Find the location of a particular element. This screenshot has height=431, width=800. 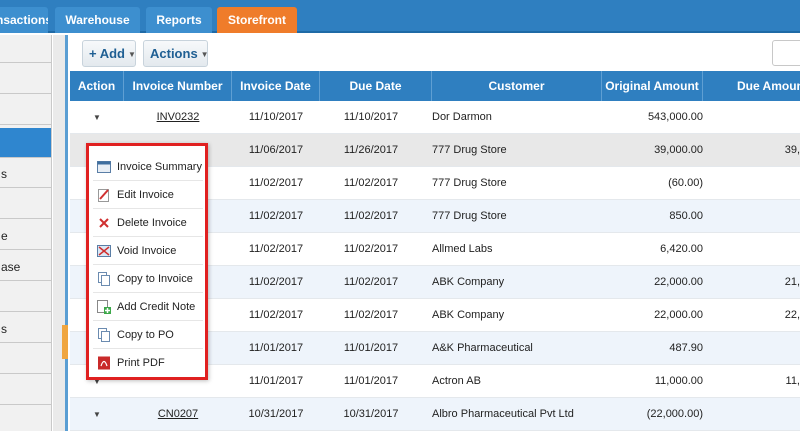

actions-button: Actions ▼ is located at coordinates (176, 53).